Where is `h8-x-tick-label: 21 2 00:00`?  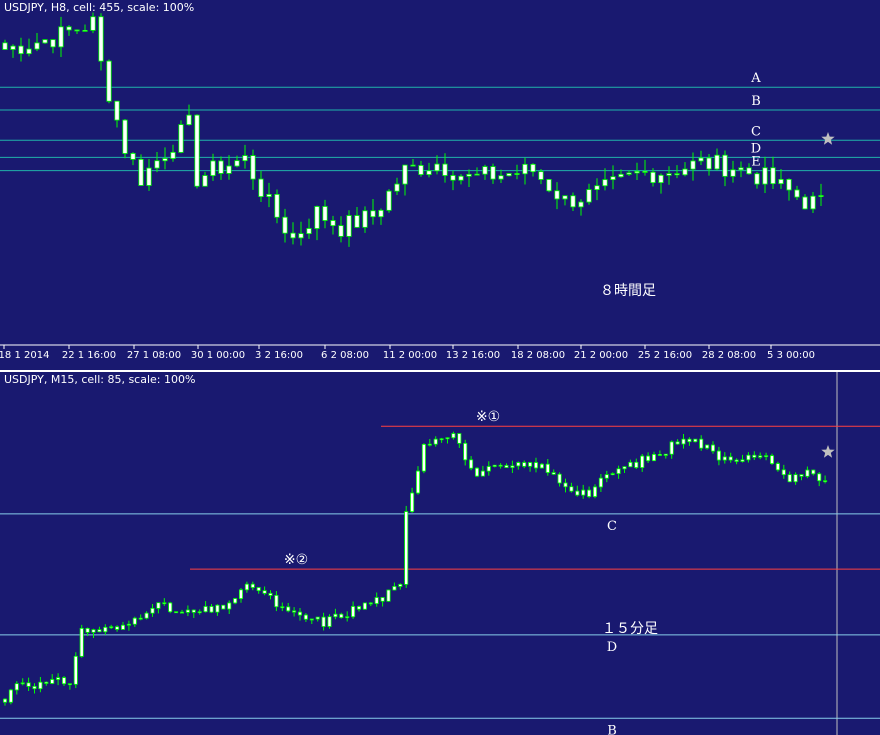
h8-x-tick-label: 21 2 00:00 is located at coordinates (601, 355).